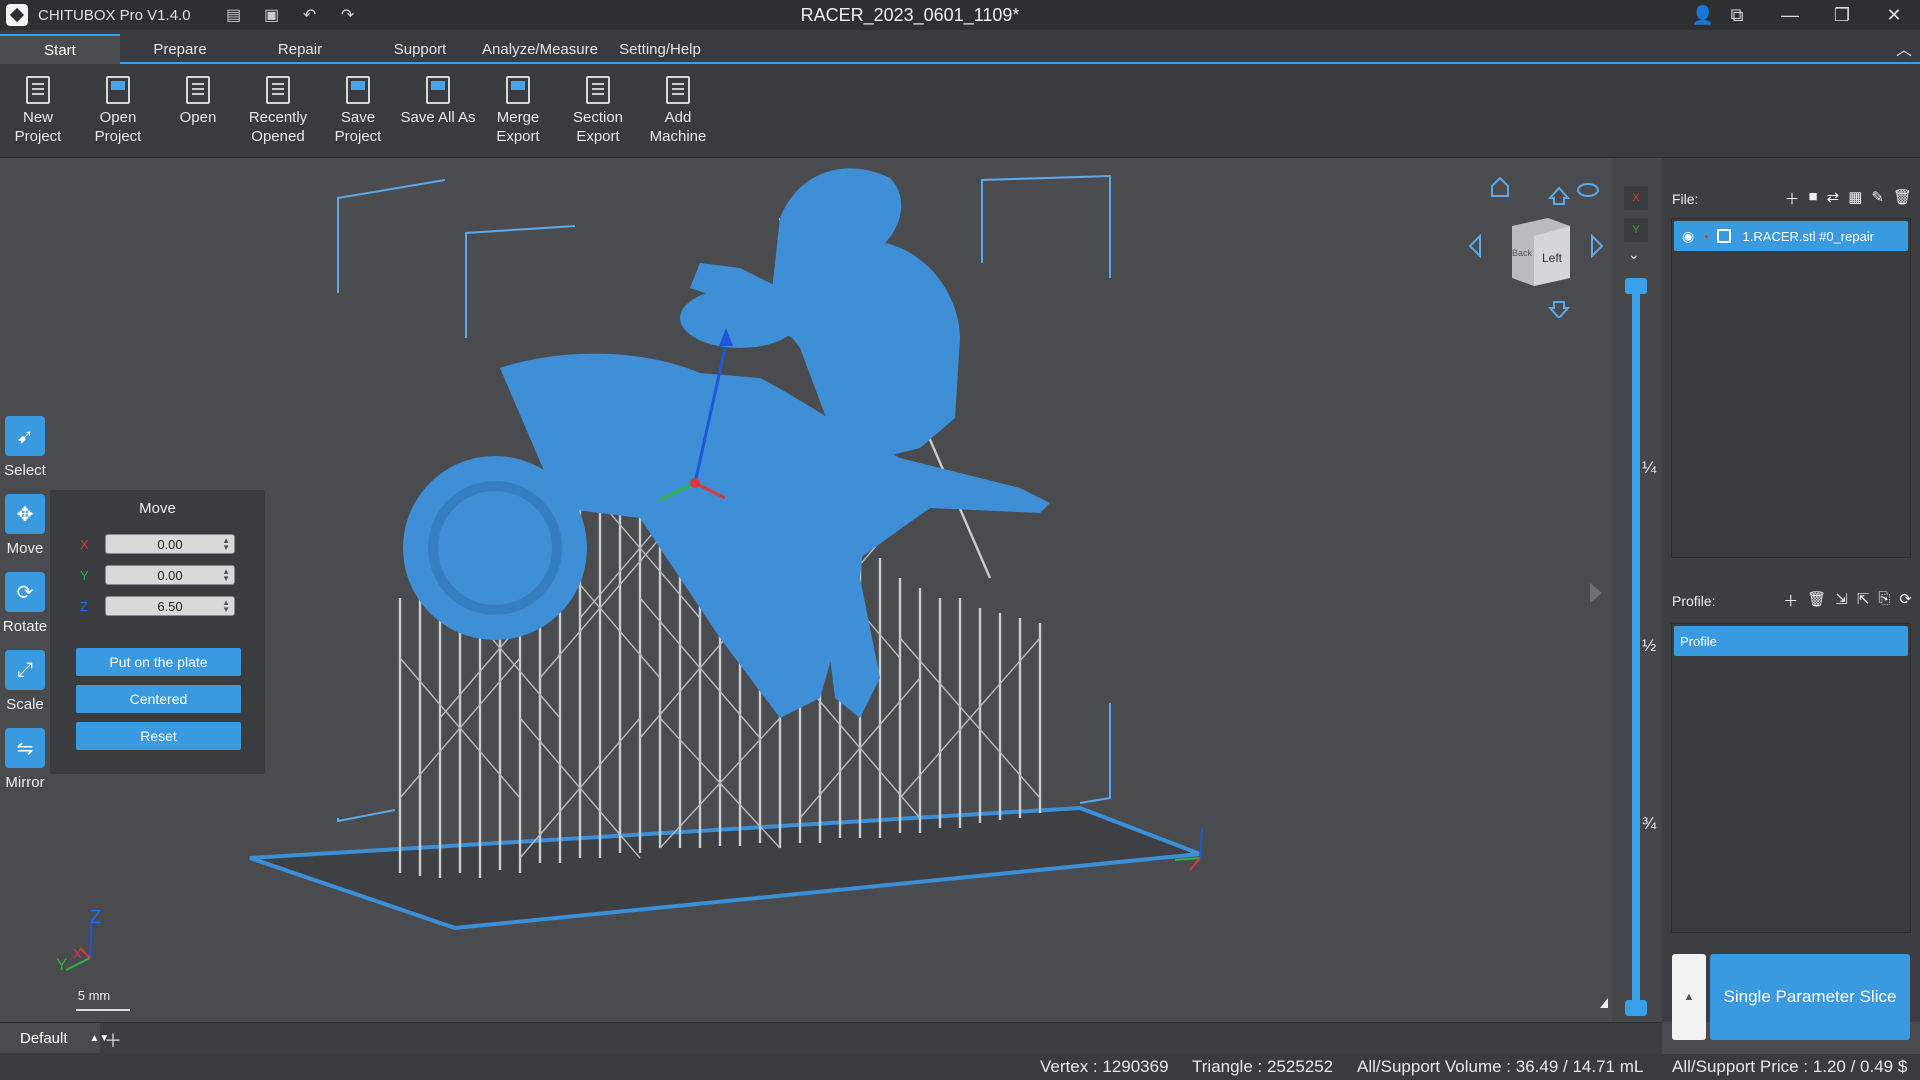 The height and width of the screenshot is (1080, 1920). I want to click on redo-icon: ↷, so click(348, 15).